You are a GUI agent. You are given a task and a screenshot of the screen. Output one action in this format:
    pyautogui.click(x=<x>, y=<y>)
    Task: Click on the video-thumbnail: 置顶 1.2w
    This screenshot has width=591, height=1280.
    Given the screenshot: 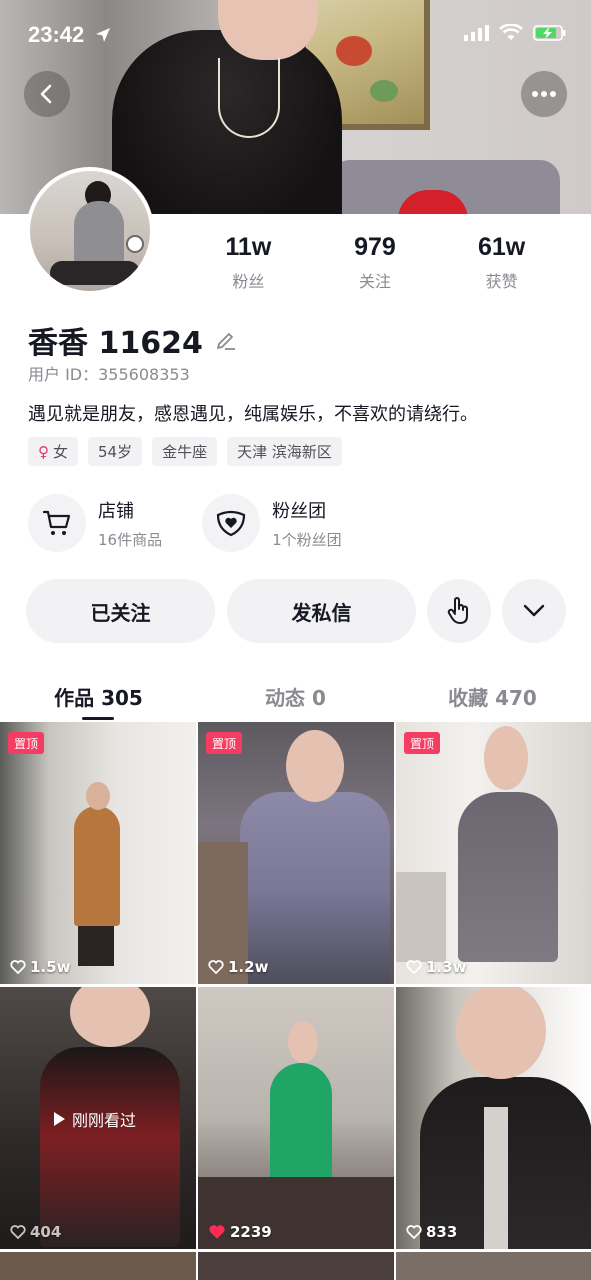 What is the action you would take?
    pyautogui.click(x=296, y=853)
    